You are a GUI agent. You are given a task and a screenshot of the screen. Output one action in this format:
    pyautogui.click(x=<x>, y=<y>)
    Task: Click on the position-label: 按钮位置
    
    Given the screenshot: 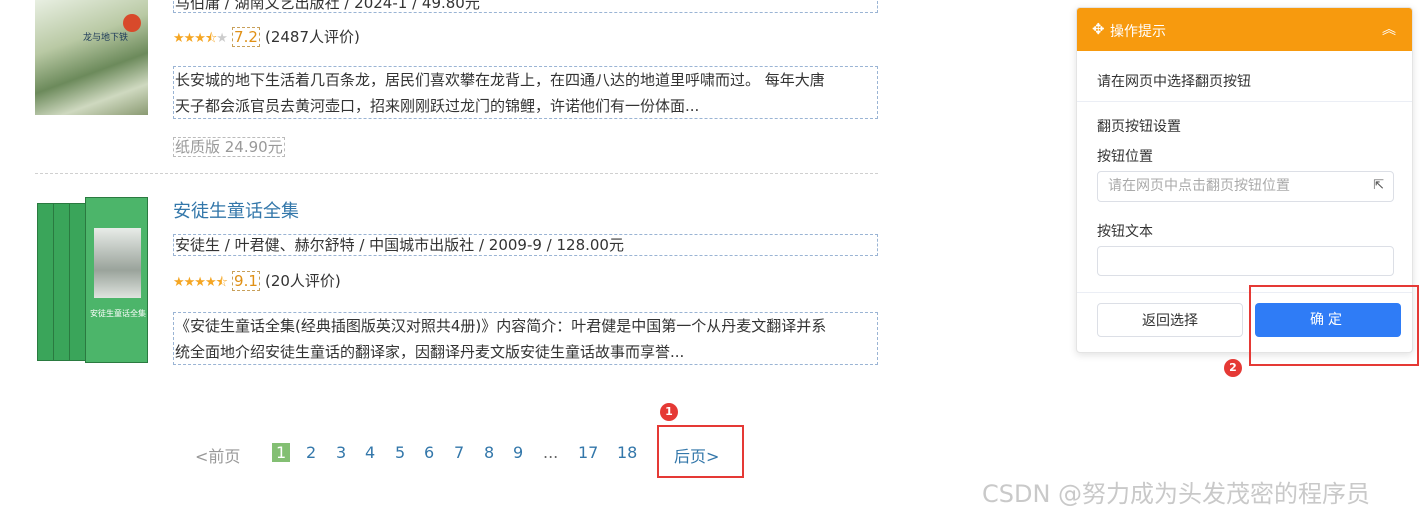 What is the action you would take?
    pyautogui.click(x=1125, y=157)
    